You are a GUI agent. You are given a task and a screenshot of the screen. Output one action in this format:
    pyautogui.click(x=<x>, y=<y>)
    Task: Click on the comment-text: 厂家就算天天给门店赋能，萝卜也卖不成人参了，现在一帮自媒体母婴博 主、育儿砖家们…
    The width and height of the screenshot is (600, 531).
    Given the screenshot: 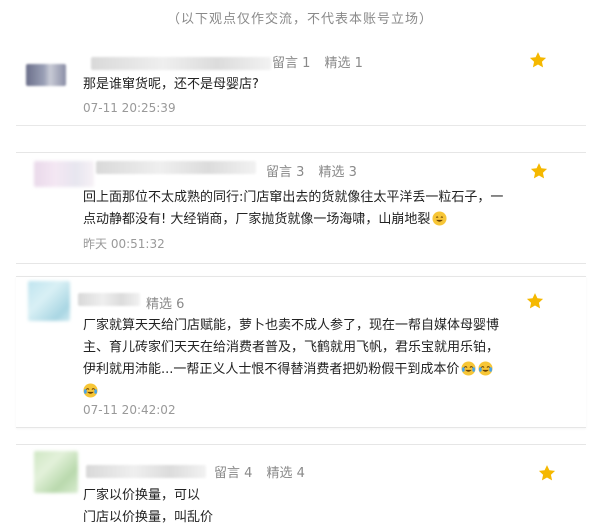 What is the action you would take?
    pyautogui.click(x=291, y=359)
    